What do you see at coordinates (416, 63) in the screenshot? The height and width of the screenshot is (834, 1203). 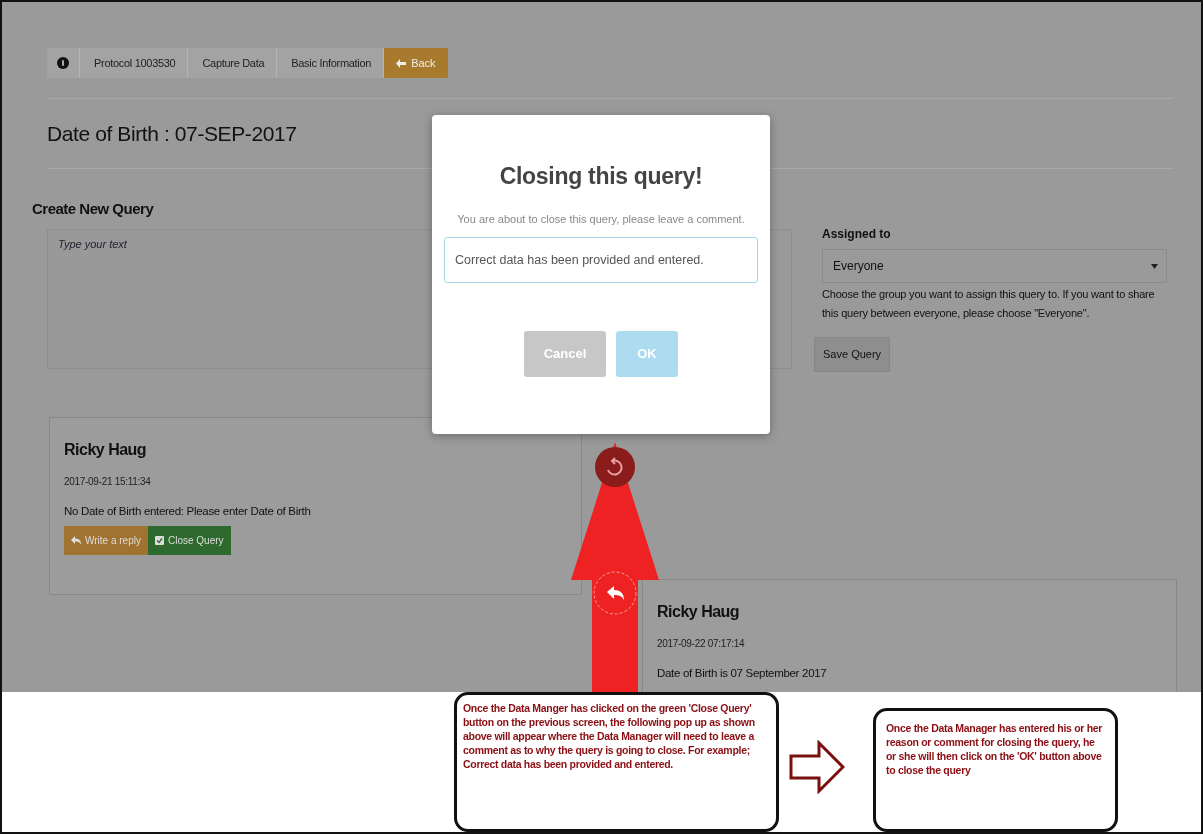 I see `back-button: Back` at bounding box center [416, 63].